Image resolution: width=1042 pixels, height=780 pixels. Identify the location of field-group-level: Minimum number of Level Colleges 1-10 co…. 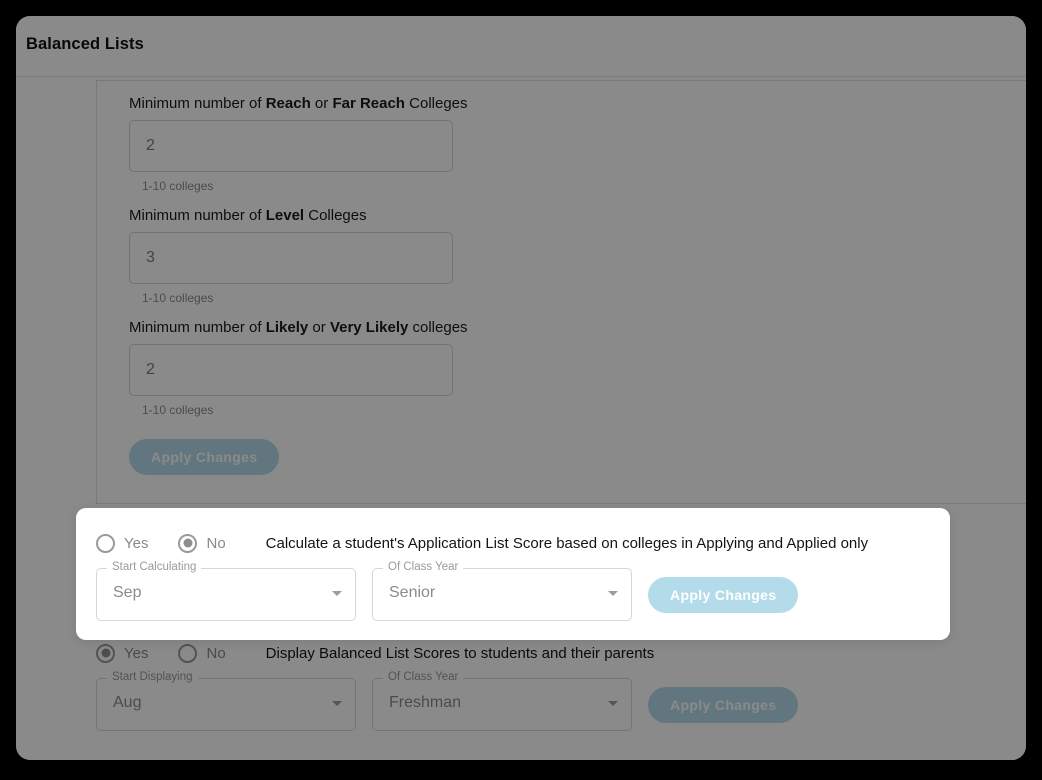
(291, 256).